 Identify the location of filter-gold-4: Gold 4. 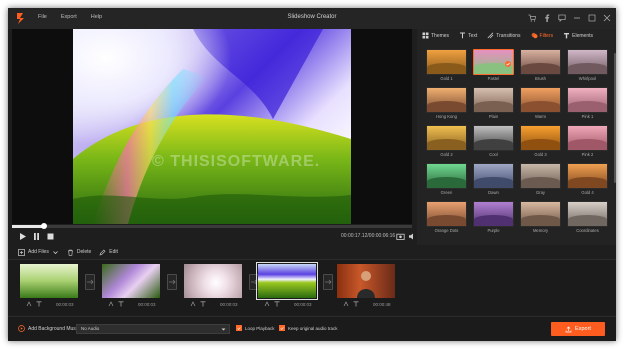
(587, 179).